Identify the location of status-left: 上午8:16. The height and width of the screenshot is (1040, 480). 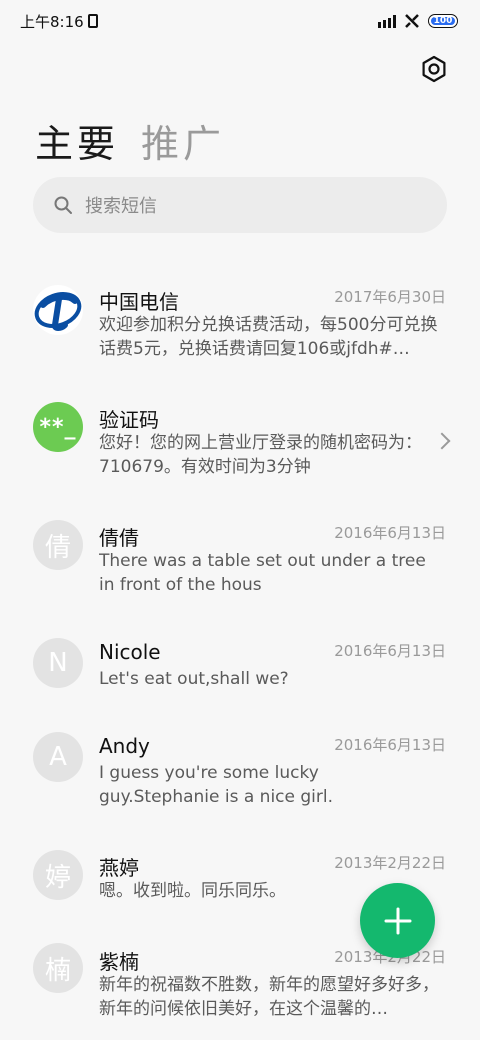
(59, 21).